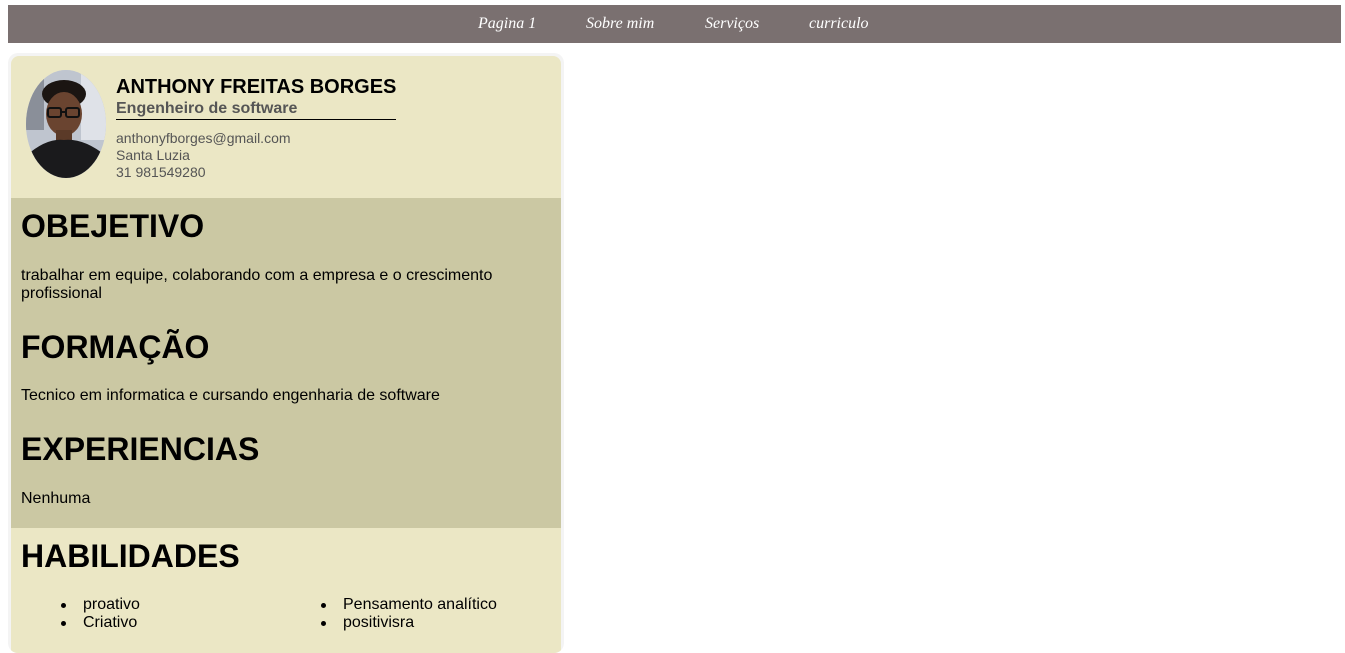 Image resolution: width=1345 pixels, height=653 pixels. Describe the element at coordinates (839, 24) in the screenshot. I see `nav-link-curriculo: curriculo` at that location.